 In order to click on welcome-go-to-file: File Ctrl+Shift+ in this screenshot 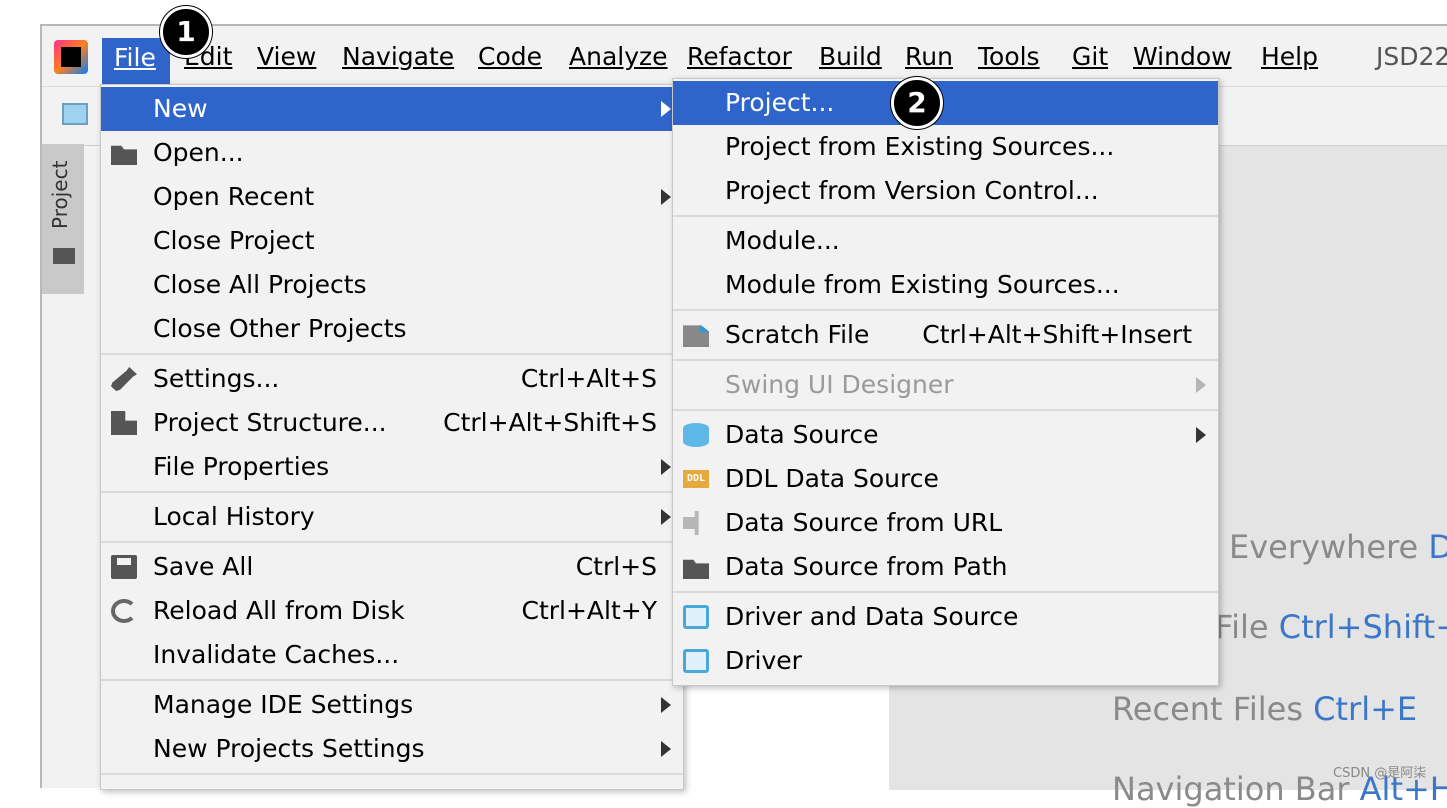, I will do `click(1331, 627)`.